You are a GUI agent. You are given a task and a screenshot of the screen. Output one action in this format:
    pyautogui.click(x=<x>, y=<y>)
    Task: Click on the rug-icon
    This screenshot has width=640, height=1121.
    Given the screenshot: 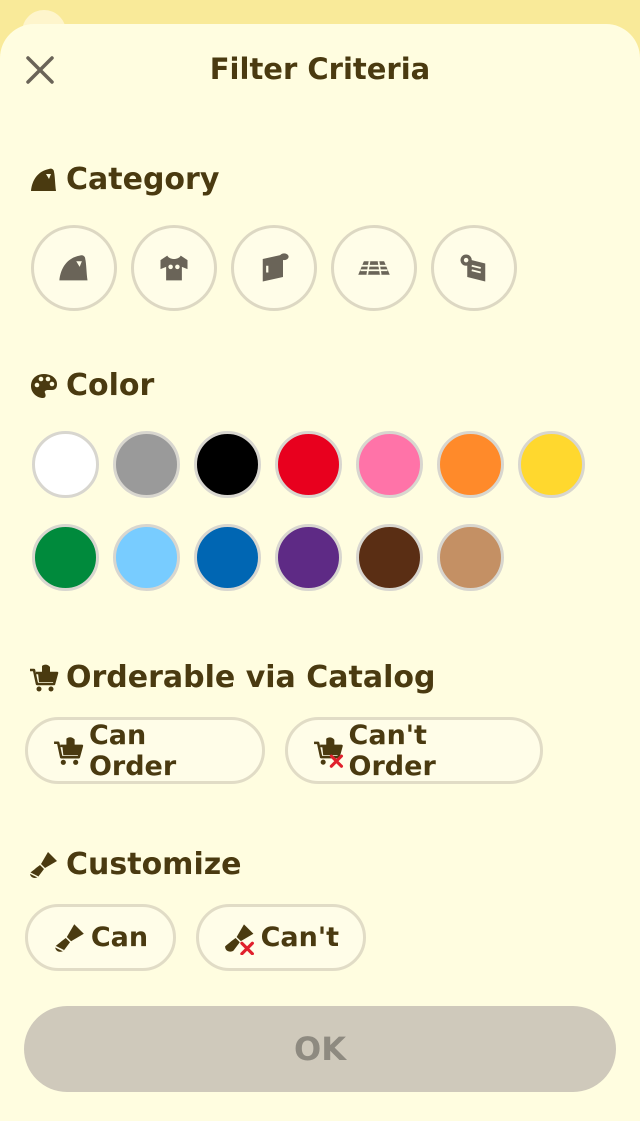 What is the action you would take?
    pyautogui.click(x=473, y=268)
    